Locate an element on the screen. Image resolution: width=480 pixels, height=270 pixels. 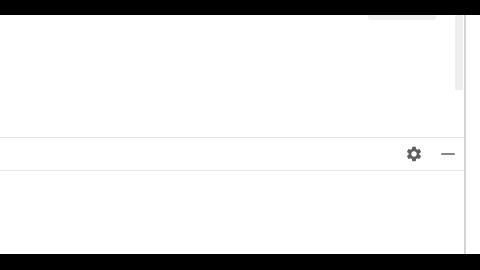
panel-header is located at coordinates (232, 154).